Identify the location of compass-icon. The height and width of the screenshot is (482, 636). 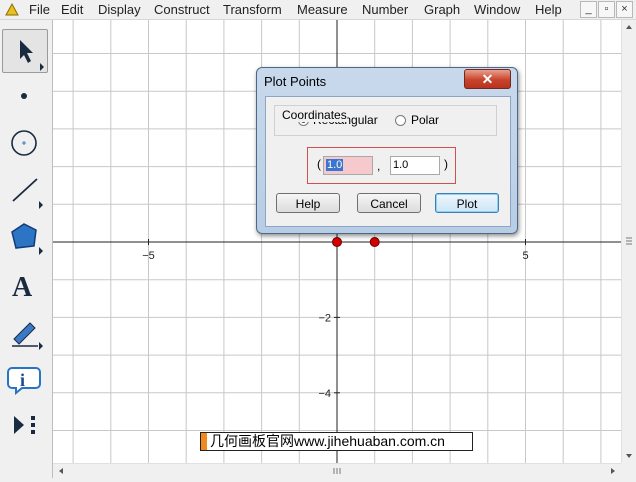
(24, 143).